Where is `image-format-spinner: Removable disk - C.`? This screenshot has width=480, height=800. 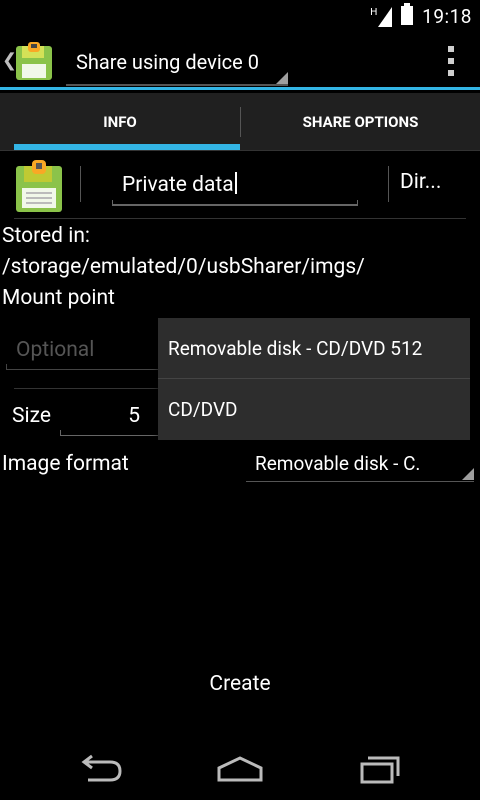 image-format-spinner: Removable disk - C. is located at coordinates (360, 464).